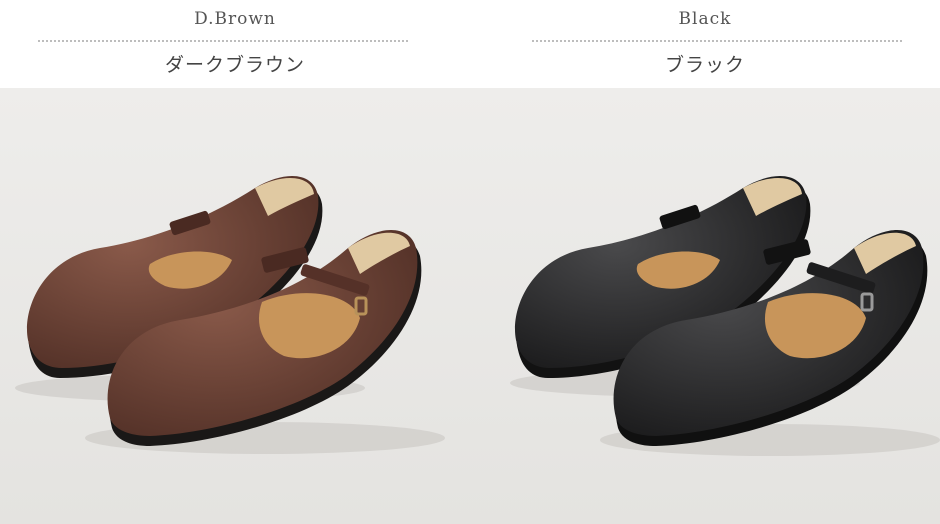 The width and height of the screenshot is (940, 524). What do you see at coordinates (235, 44) in the screenshot?
I see `variant-header: D.Brown ダークブラウン` at bounding box center [235, 44].